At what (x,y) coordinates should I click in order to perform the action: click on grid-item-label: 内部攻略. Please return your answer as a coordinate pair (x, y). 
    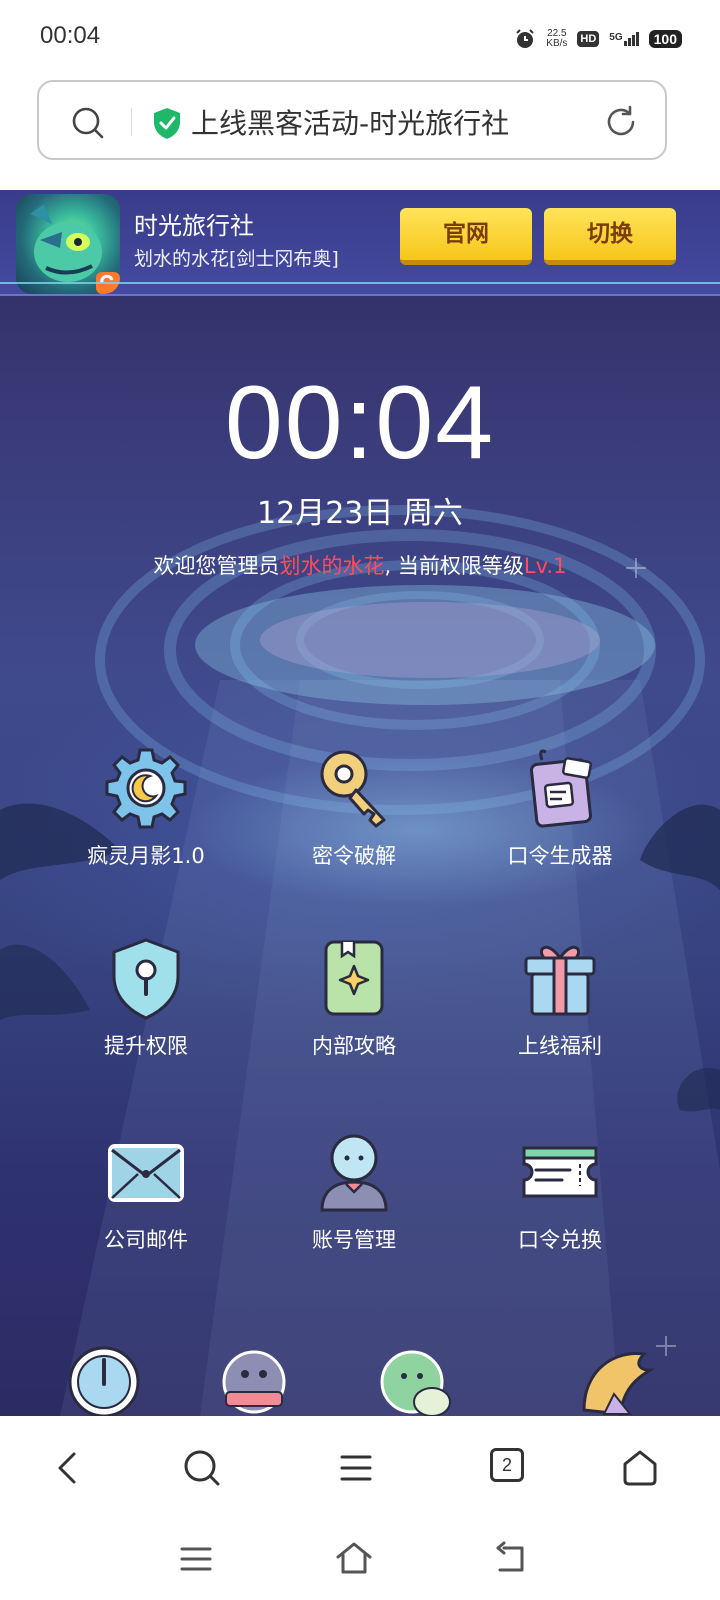
    Looking at the image, I should click on (354, 1046).